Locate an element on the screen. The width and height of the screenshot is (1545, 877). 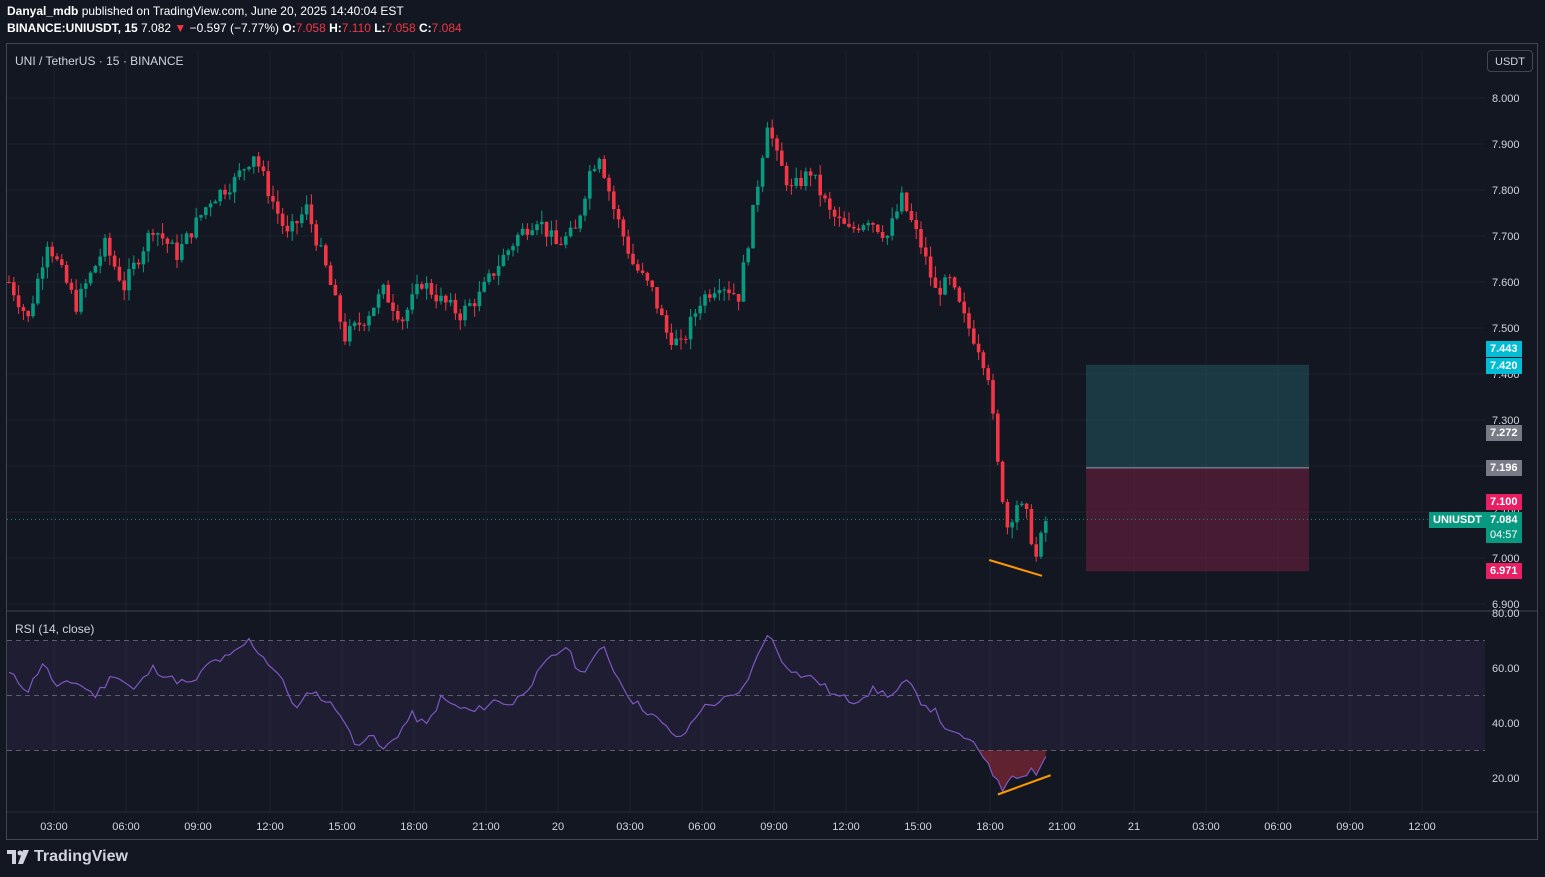
time-tick-label: 21 is located at coordinates (1134, 827).